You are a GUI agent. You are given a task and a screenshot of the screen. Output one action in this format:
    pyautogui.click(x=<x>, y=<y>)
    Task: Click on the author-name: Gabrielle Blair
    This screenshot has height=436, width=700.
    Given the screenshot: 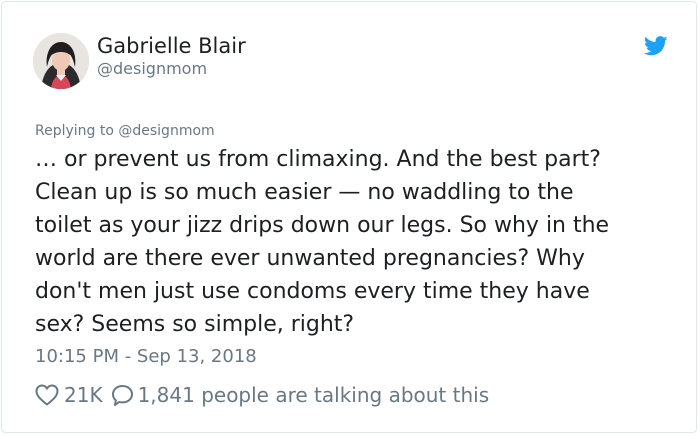 What is the action you would take?
    pyautogui.click(x=171, y=46)
    